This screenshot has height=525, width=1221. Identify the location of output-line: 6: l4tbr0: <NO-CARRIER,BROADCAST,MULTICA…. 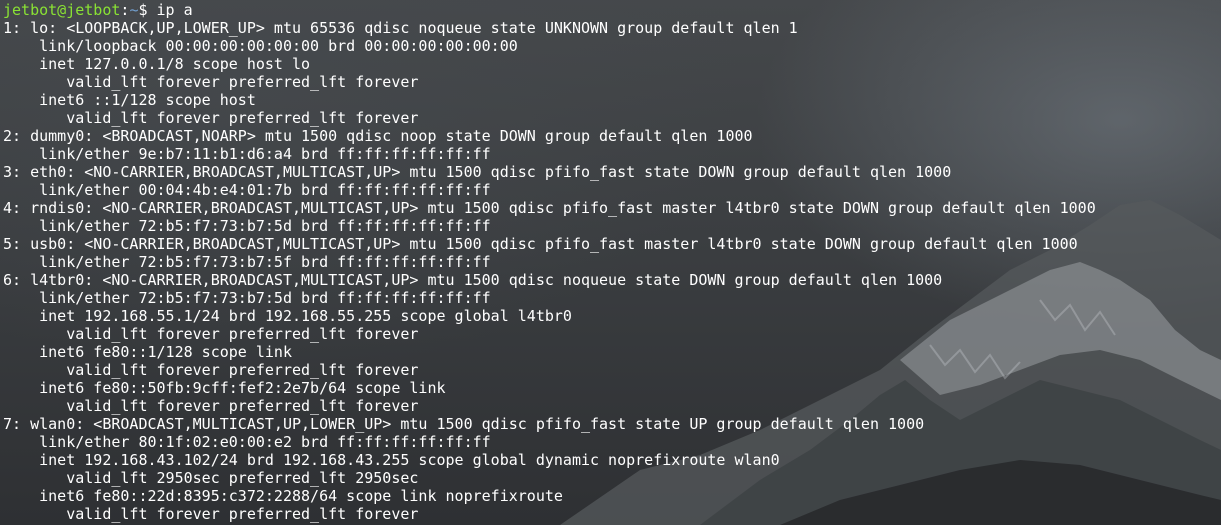
(473, 280).